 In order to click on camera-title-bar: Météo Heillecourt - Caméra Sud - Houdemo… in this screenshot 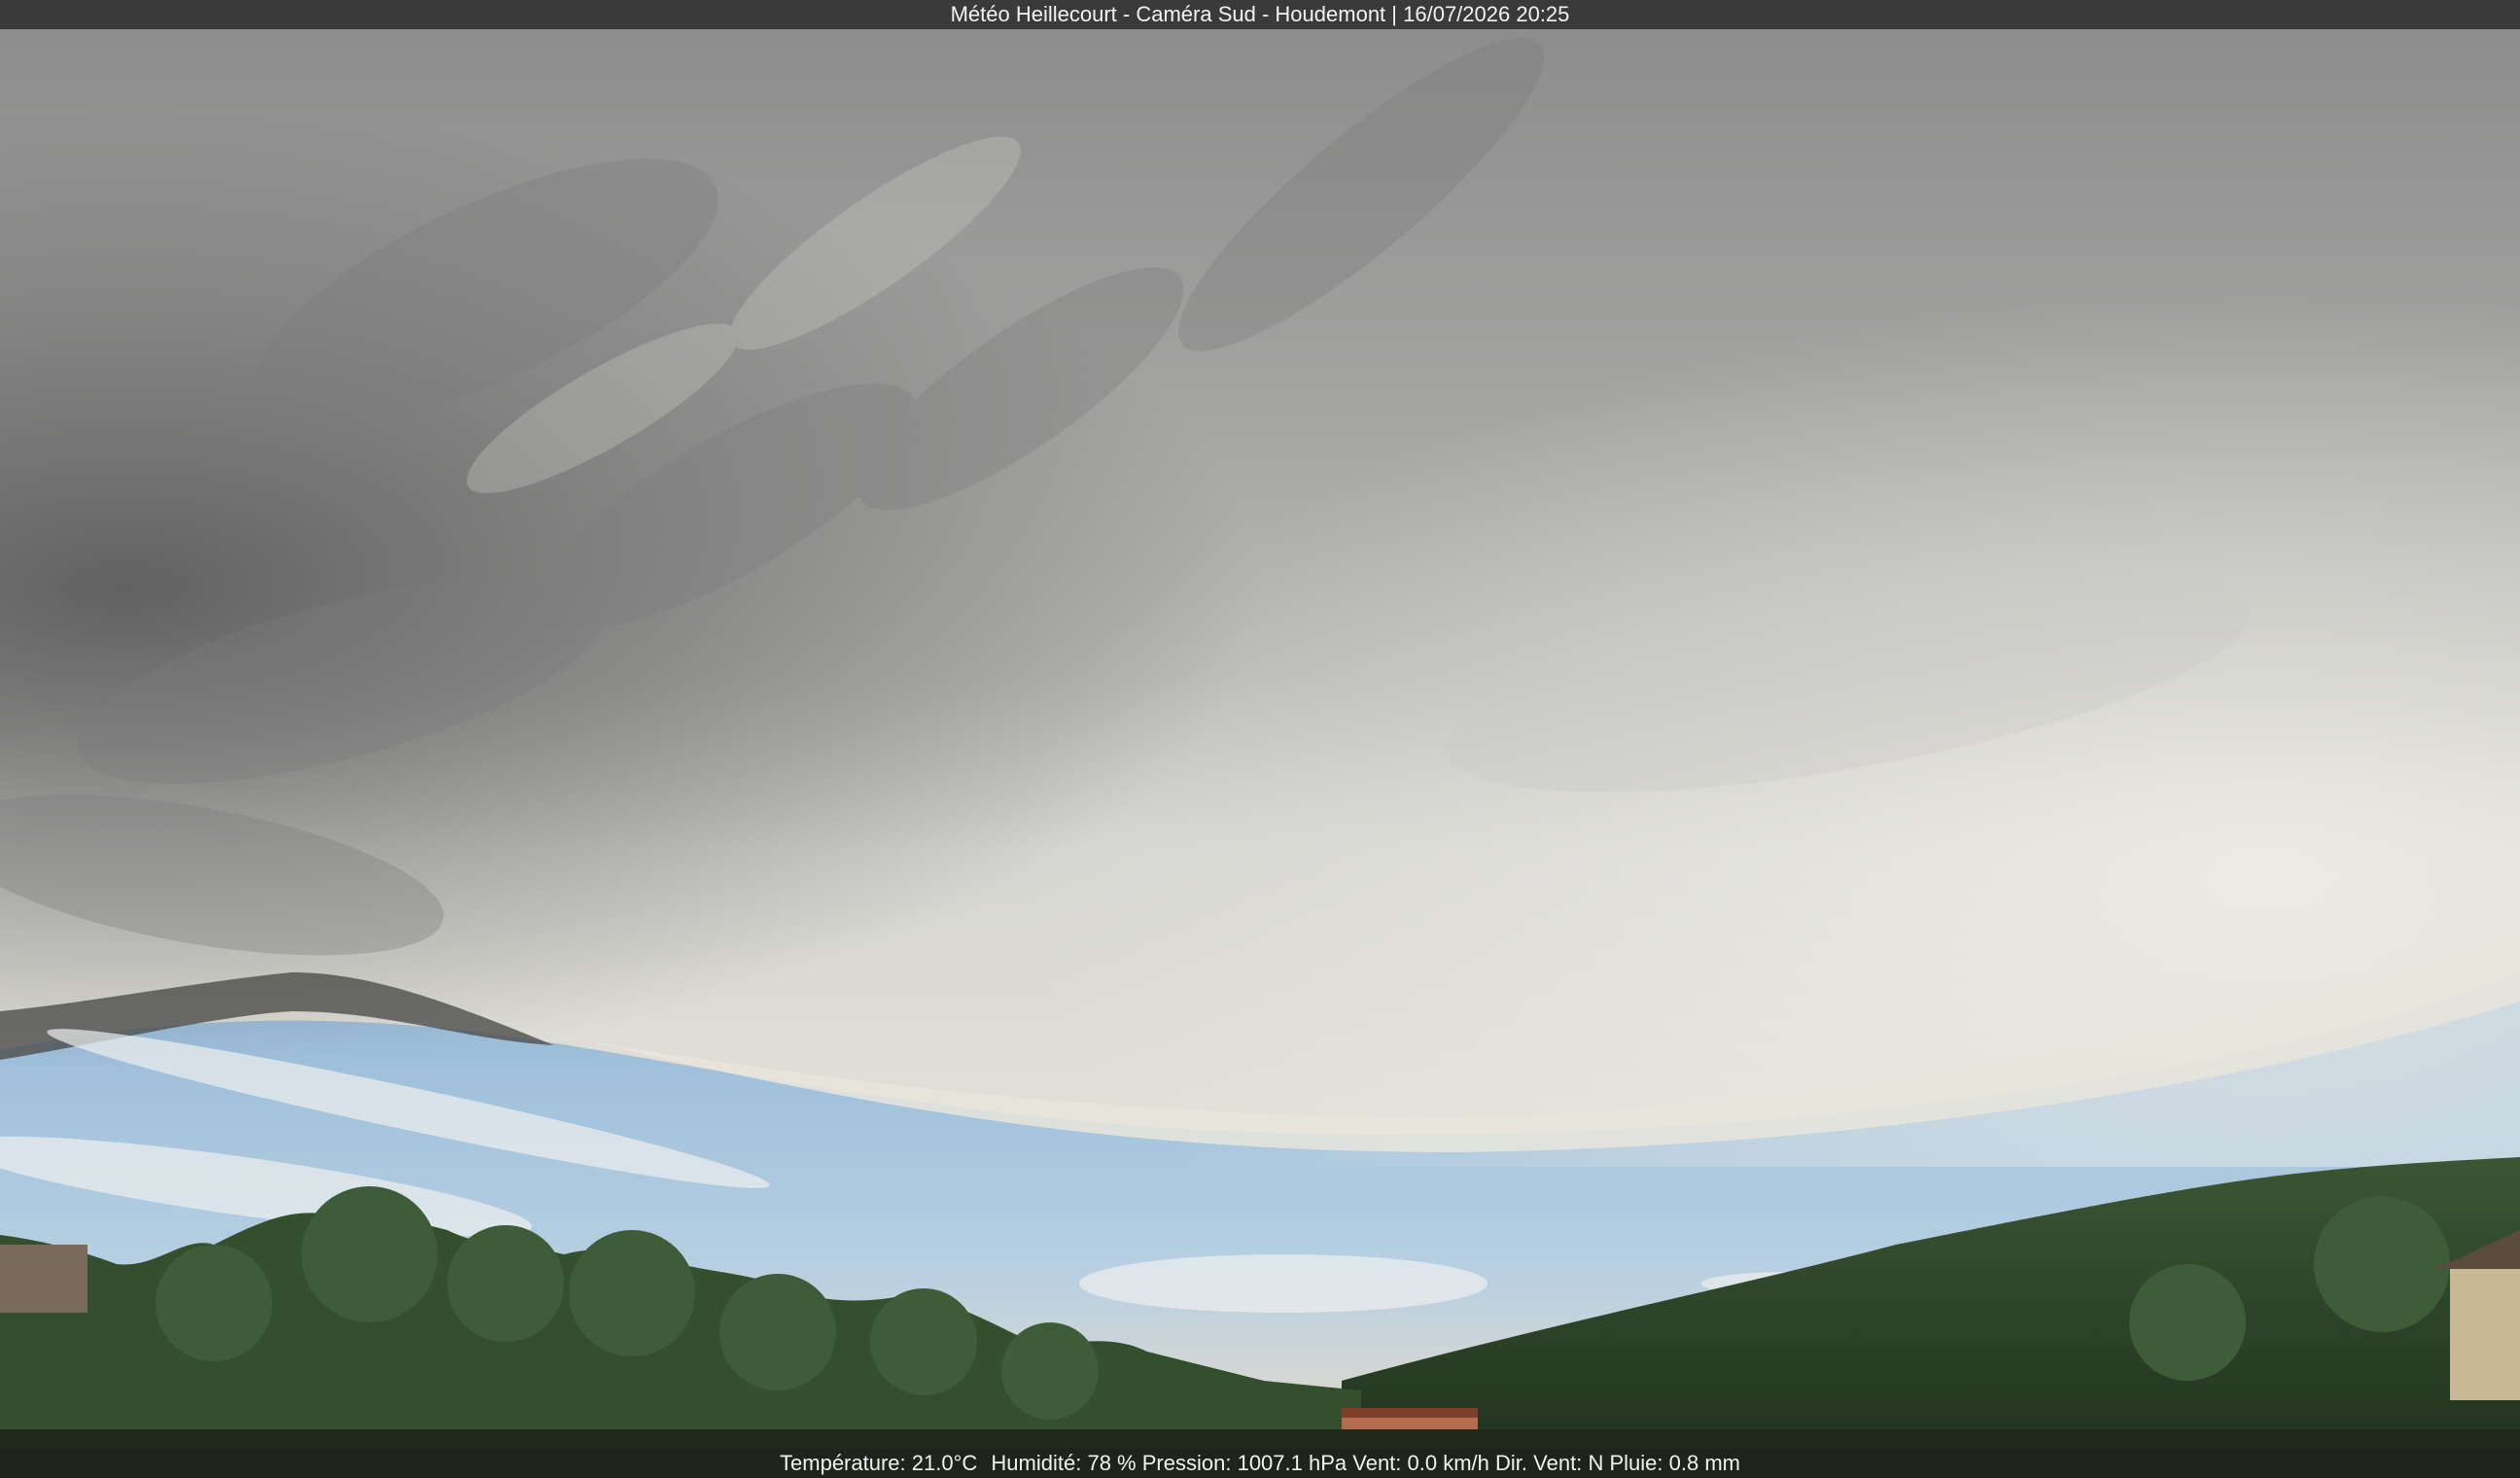, I will do `click(1260, 14)`.